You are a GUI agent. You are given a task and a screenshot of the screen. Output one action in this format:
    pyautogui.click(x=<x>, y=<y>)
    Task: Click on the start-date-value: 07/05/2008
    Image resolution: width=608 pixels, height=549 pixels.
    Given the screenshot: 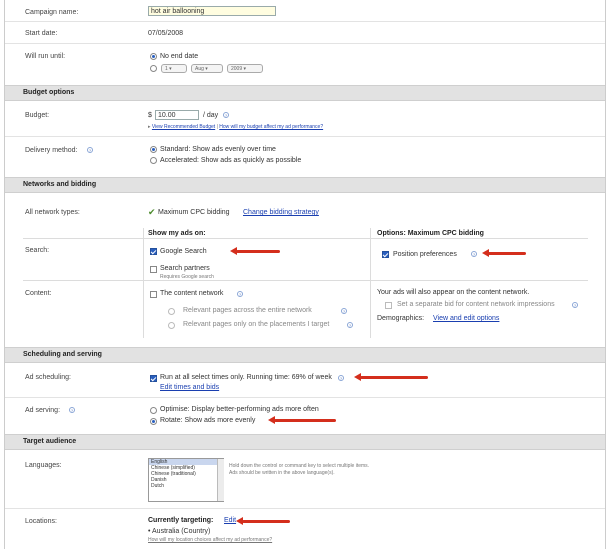 What is the action you would take?
    pyautogui.click(x=166, y=33)
    